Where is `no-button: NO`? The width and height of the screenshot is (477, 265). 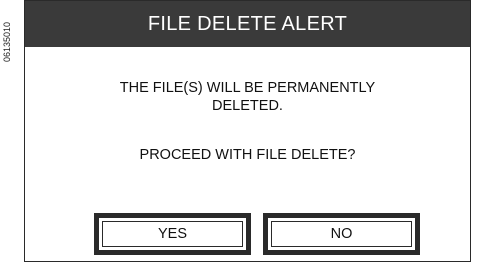
no-button: NO is located at coordinates (341, 234).